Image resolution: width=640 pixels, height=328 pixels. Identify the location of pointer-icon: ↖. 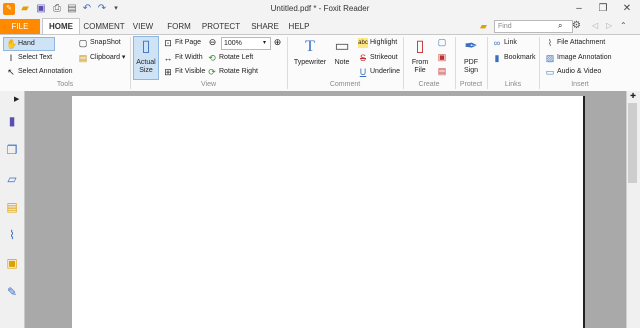
(11, 72).